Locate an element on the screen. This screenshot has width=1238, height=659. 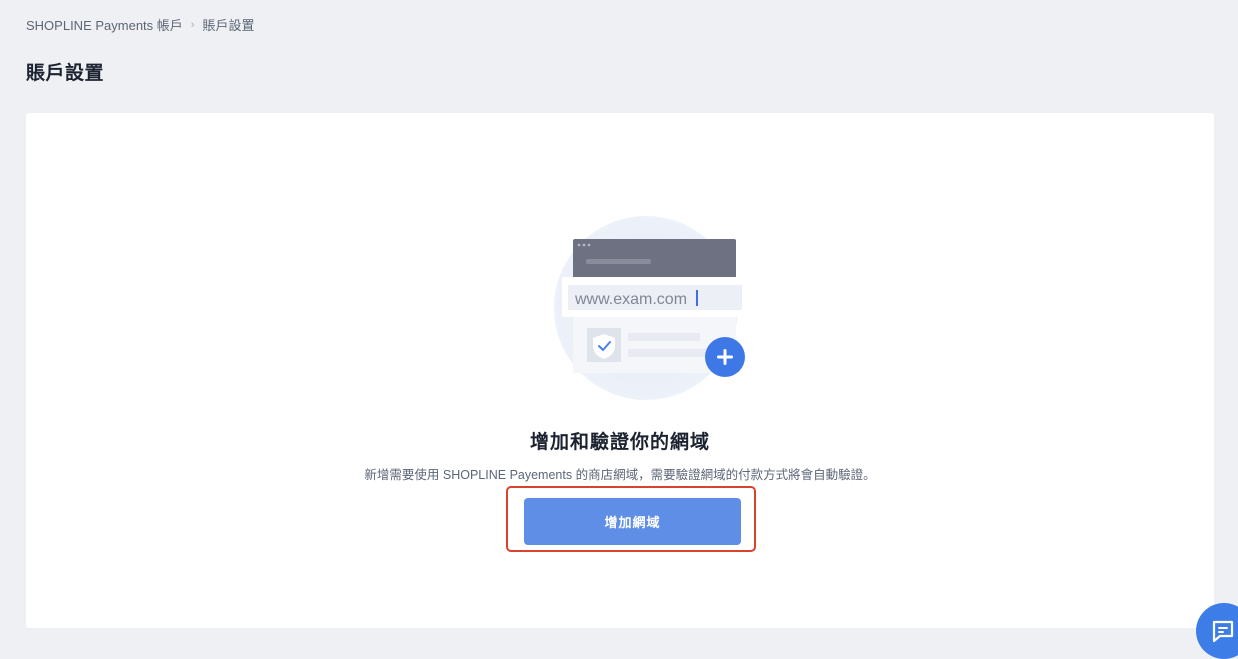
url-bar: www.exam.com is located at coordinates (654, 297).